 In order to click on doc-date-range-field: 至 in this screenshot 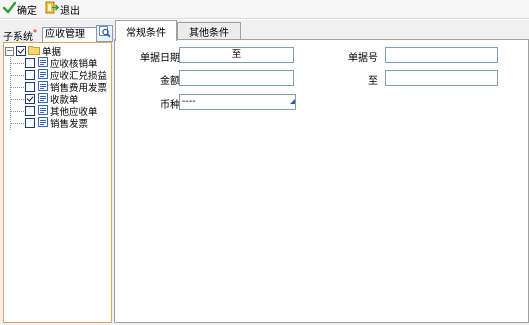, I will do `click(236, 55)`.